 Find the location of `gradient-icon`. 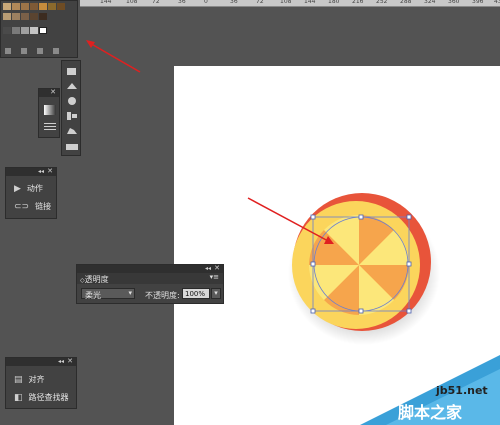

gradient-icon is located at coordinates (50, 110).